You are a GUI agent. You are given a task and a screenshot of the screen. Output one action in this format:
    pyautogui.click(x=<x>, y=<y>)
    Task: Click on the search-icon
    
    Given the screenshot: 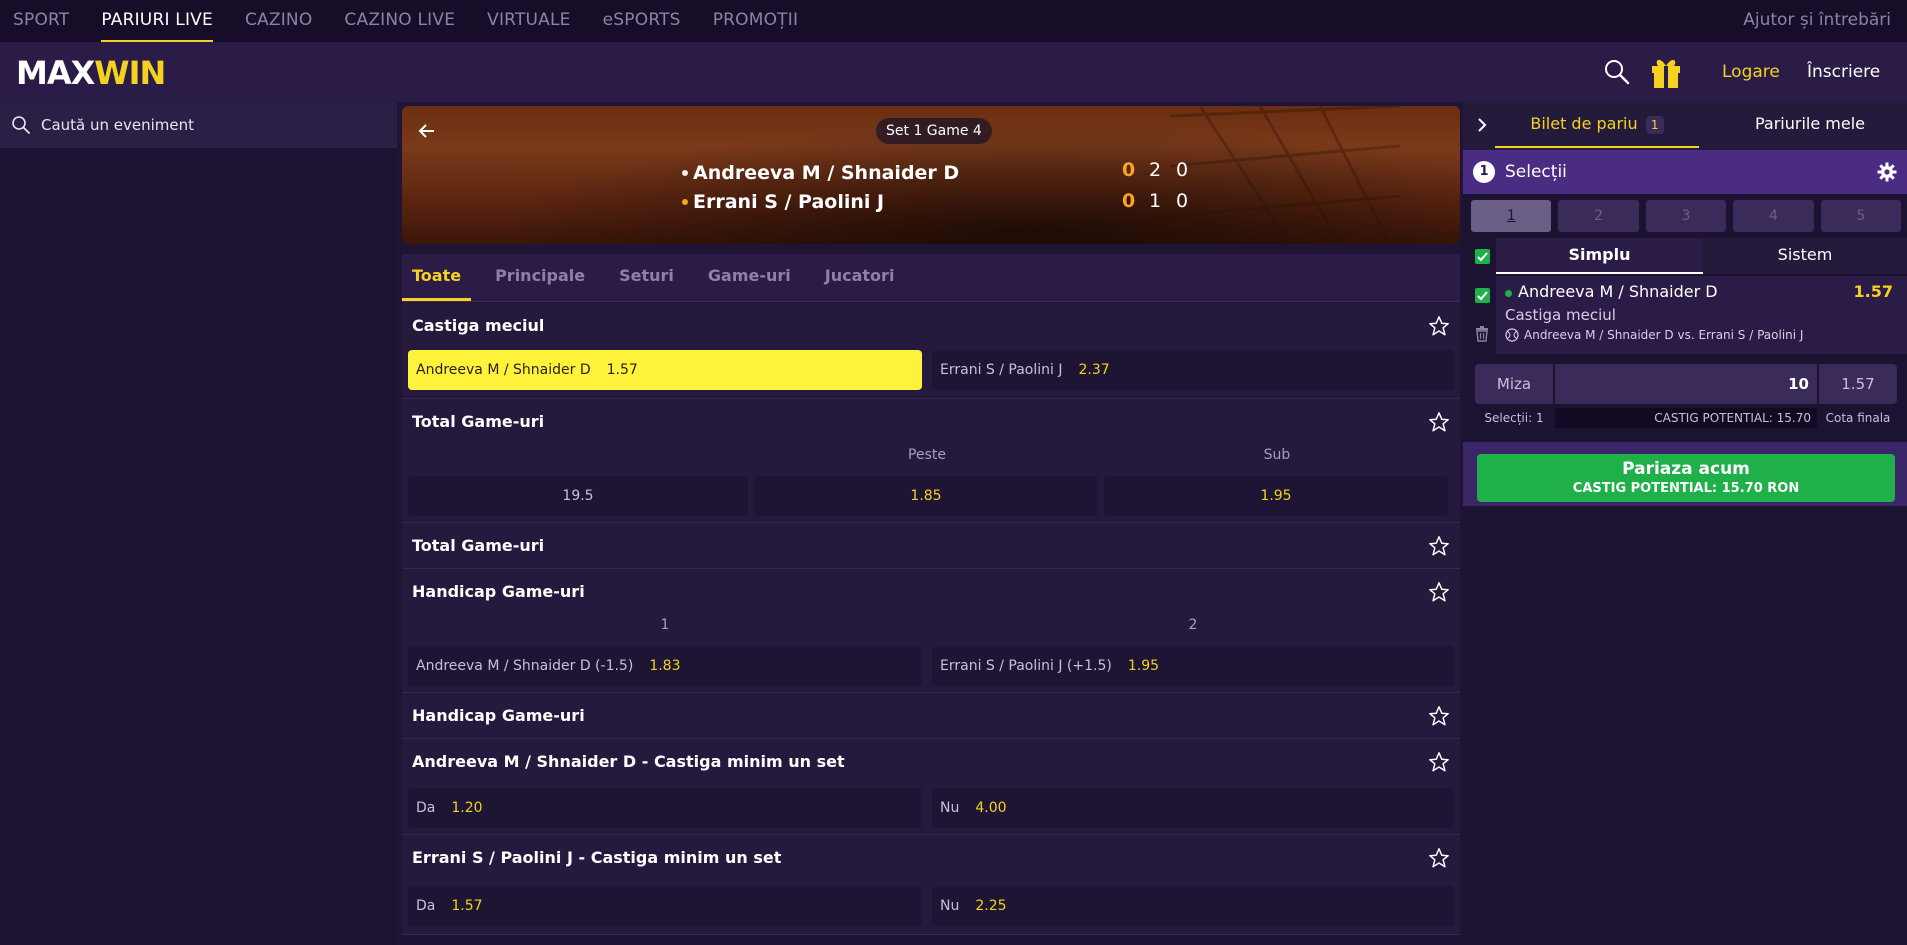 What is the action you would take?
    pyautogui.click(x=1617, y=72)
    